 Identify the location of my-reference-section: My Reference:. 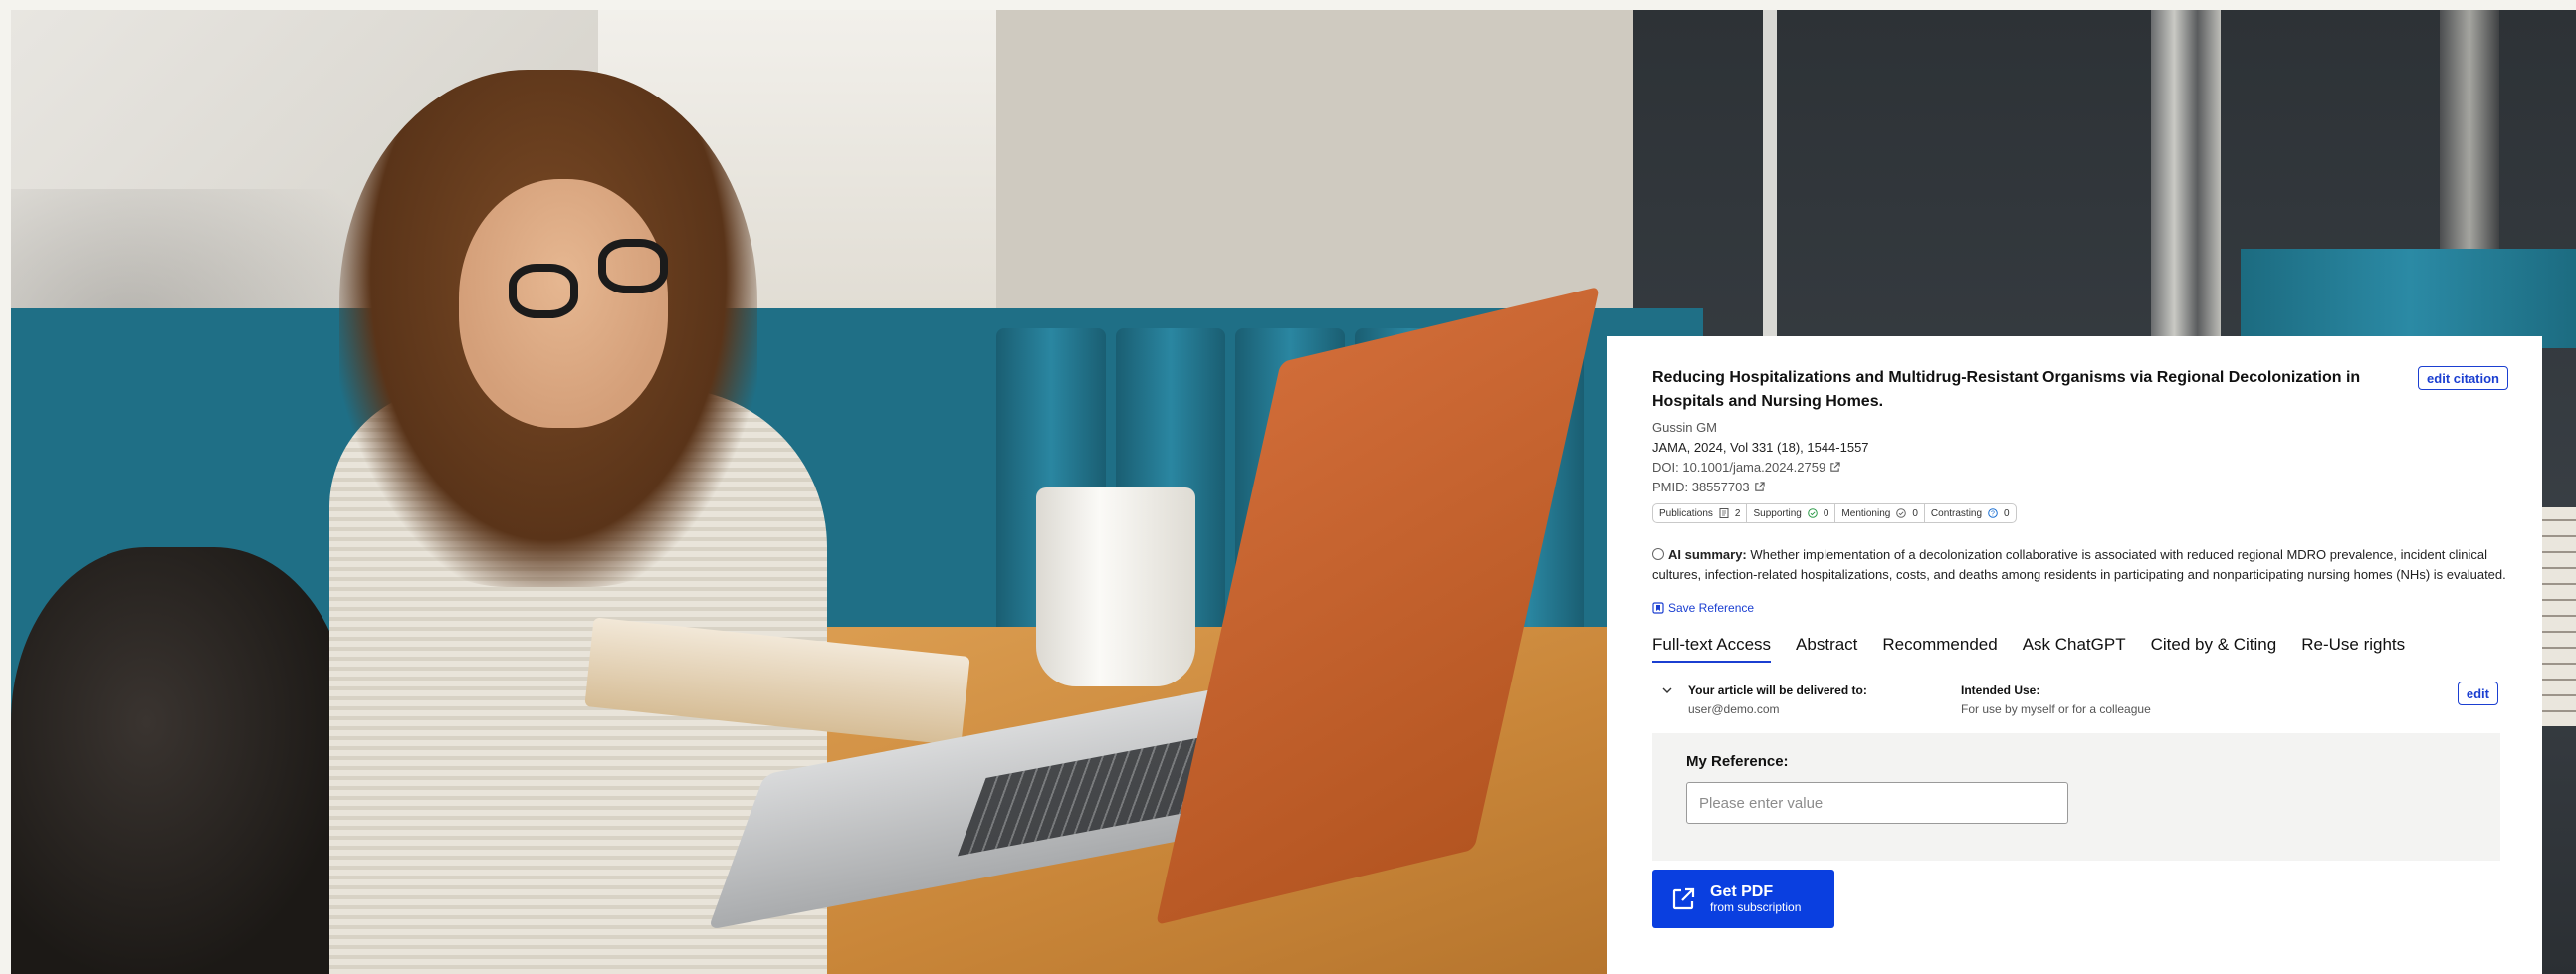
(2076, 797).